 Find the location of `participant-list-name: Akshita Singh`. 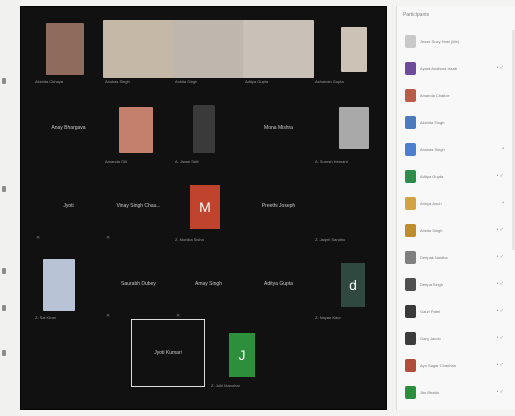

participant-list-name: Akshita Singh is located at coordinates (432, 122).